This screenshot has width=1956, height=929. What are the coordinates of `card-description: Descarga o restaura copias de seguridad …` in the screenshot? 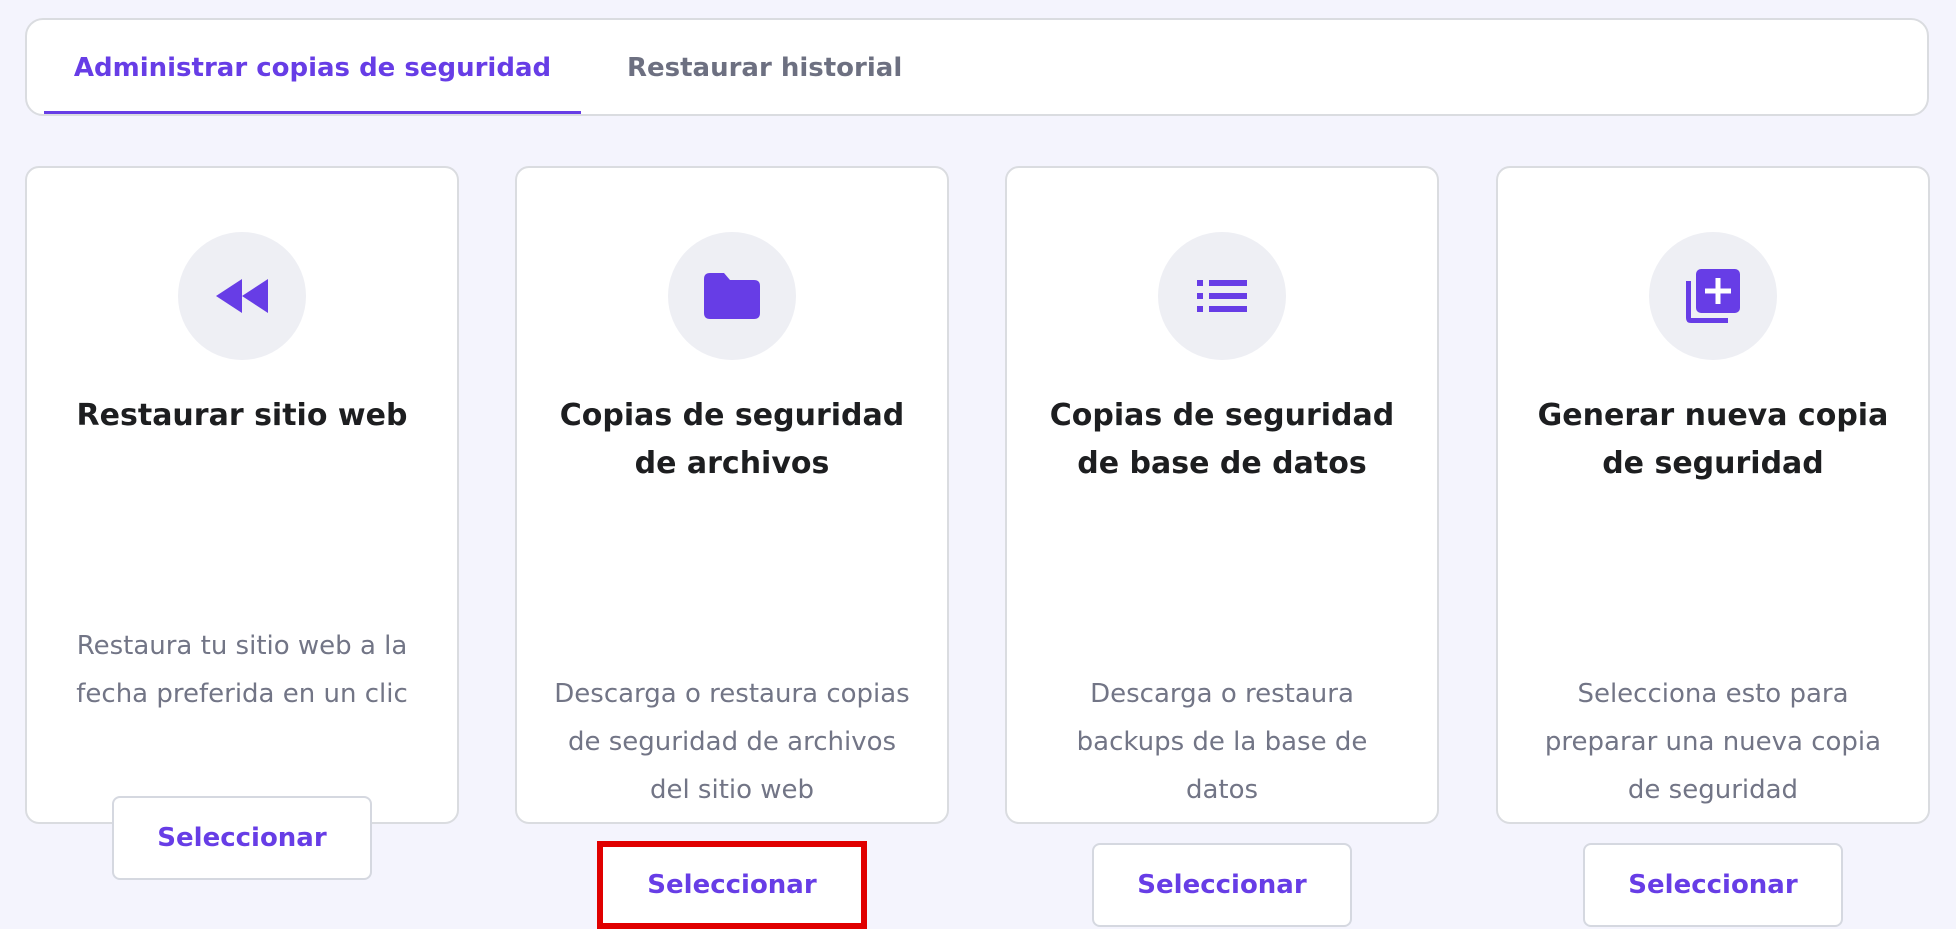 It's located at (732, 742).